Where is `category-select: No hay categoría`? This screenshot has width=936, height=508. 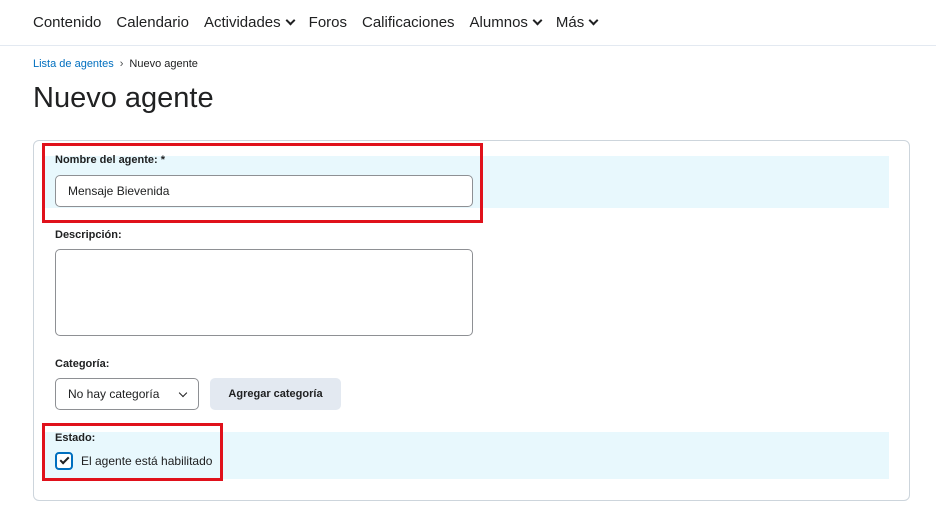
category-select: No hay categoría is located at coordinates (127, 394).